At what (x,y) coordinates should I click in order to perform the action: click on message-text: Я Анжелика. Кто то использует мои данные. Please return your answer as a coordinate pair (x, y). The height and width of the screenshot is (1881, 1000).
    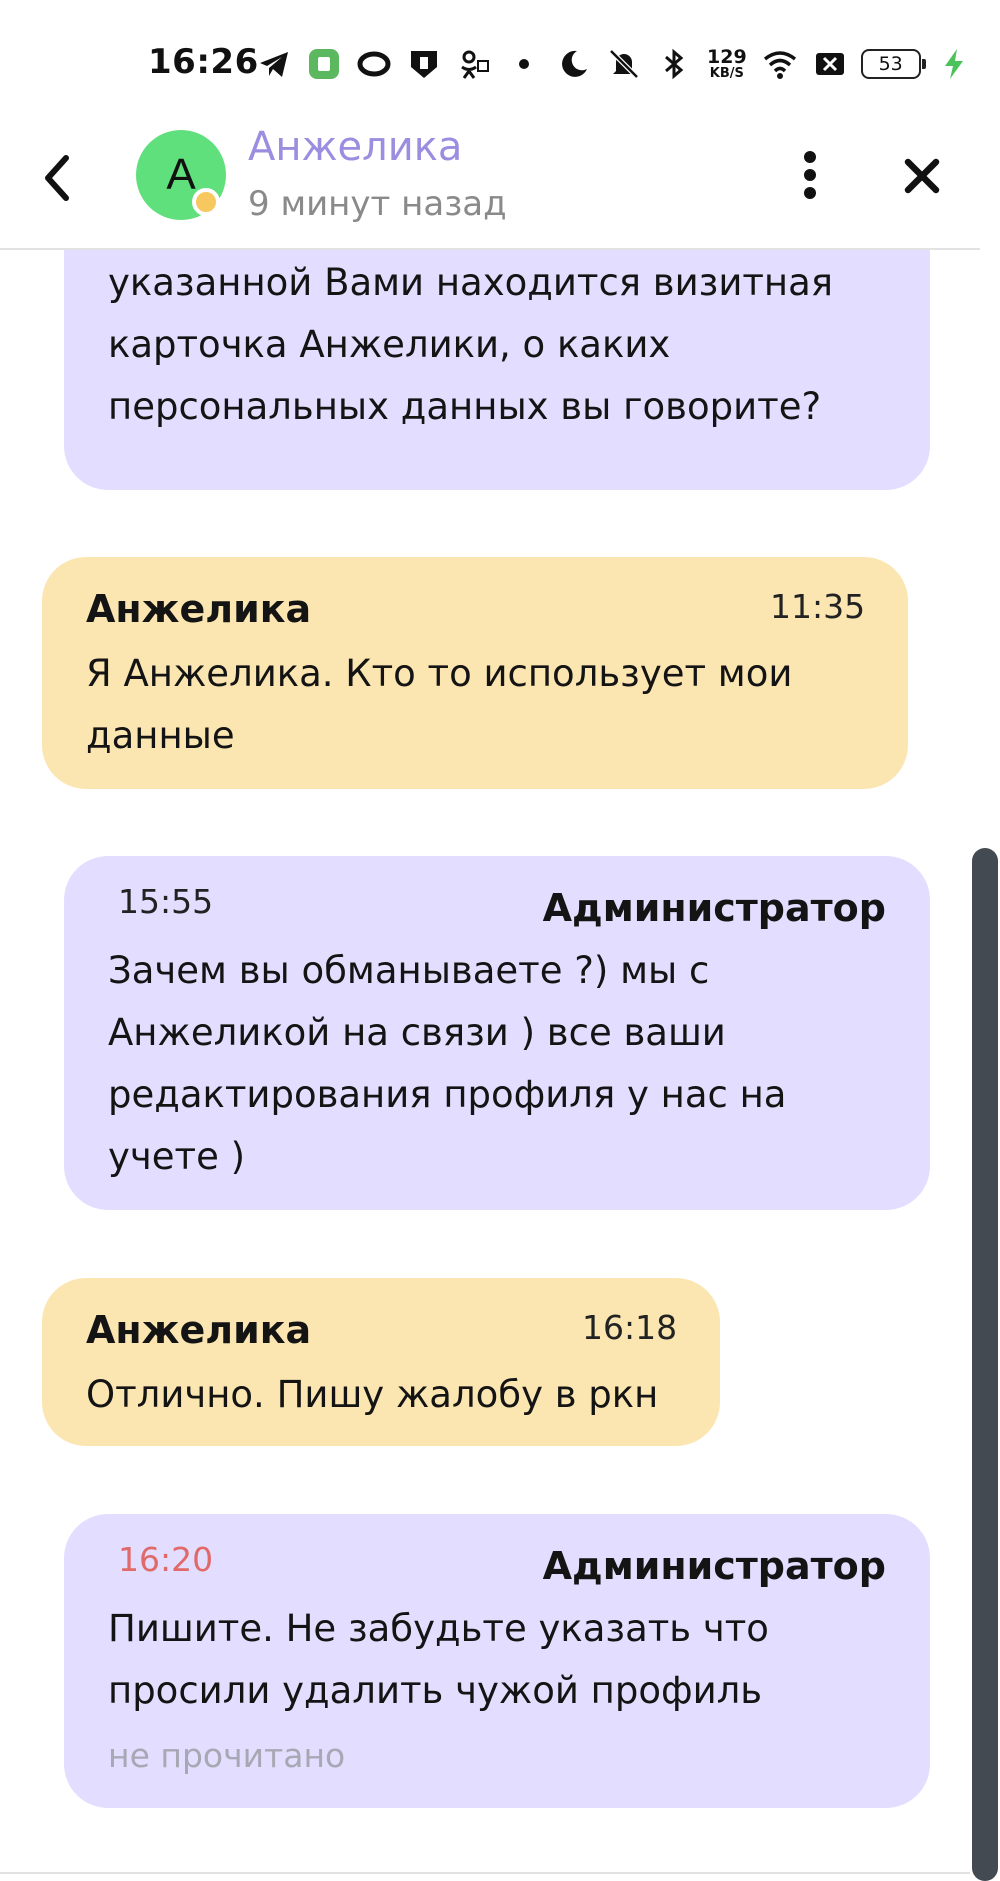
    Looking at the image, I should click on (439, 704).